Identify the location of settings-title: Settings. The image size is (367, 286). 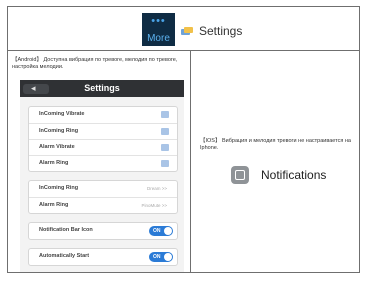
(221, 31).